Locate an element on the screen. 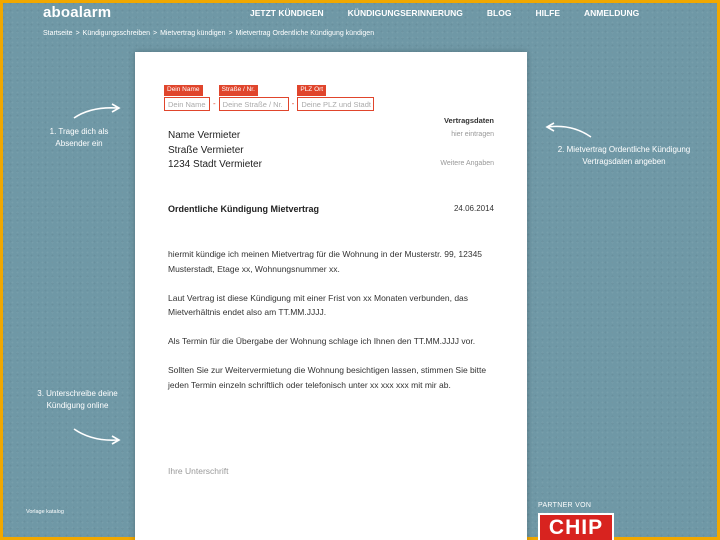 Image resolution: width=720 pixels, height=540 pixels. hint-step-1: 1. Trage dich als Absender ein is located at coordinates (79, 137).